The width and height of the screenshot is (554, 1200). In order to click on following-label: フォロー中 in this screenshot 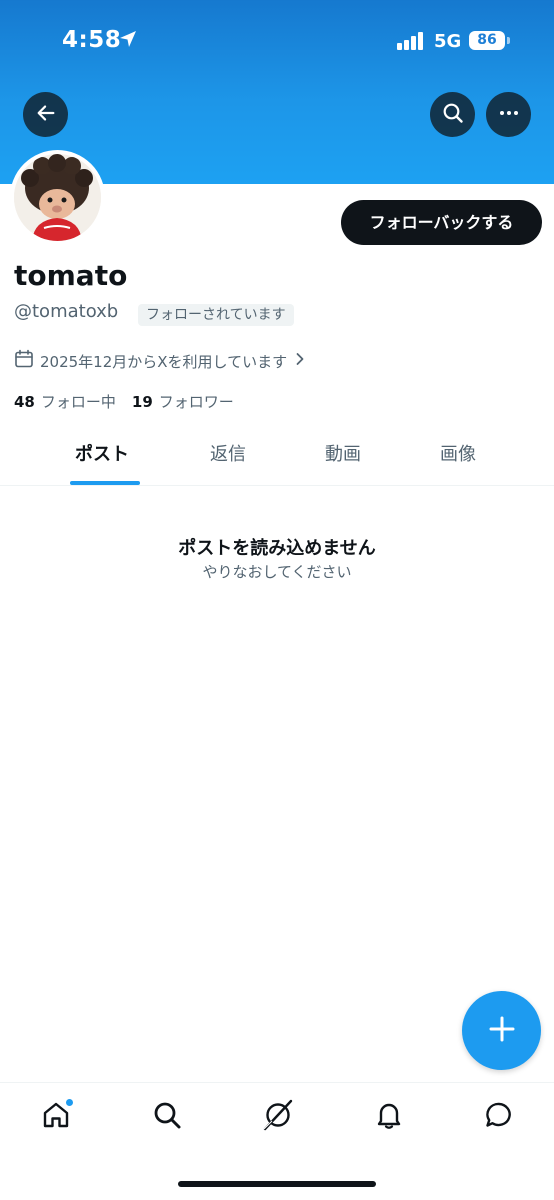, I will do `click(78, 401)`.